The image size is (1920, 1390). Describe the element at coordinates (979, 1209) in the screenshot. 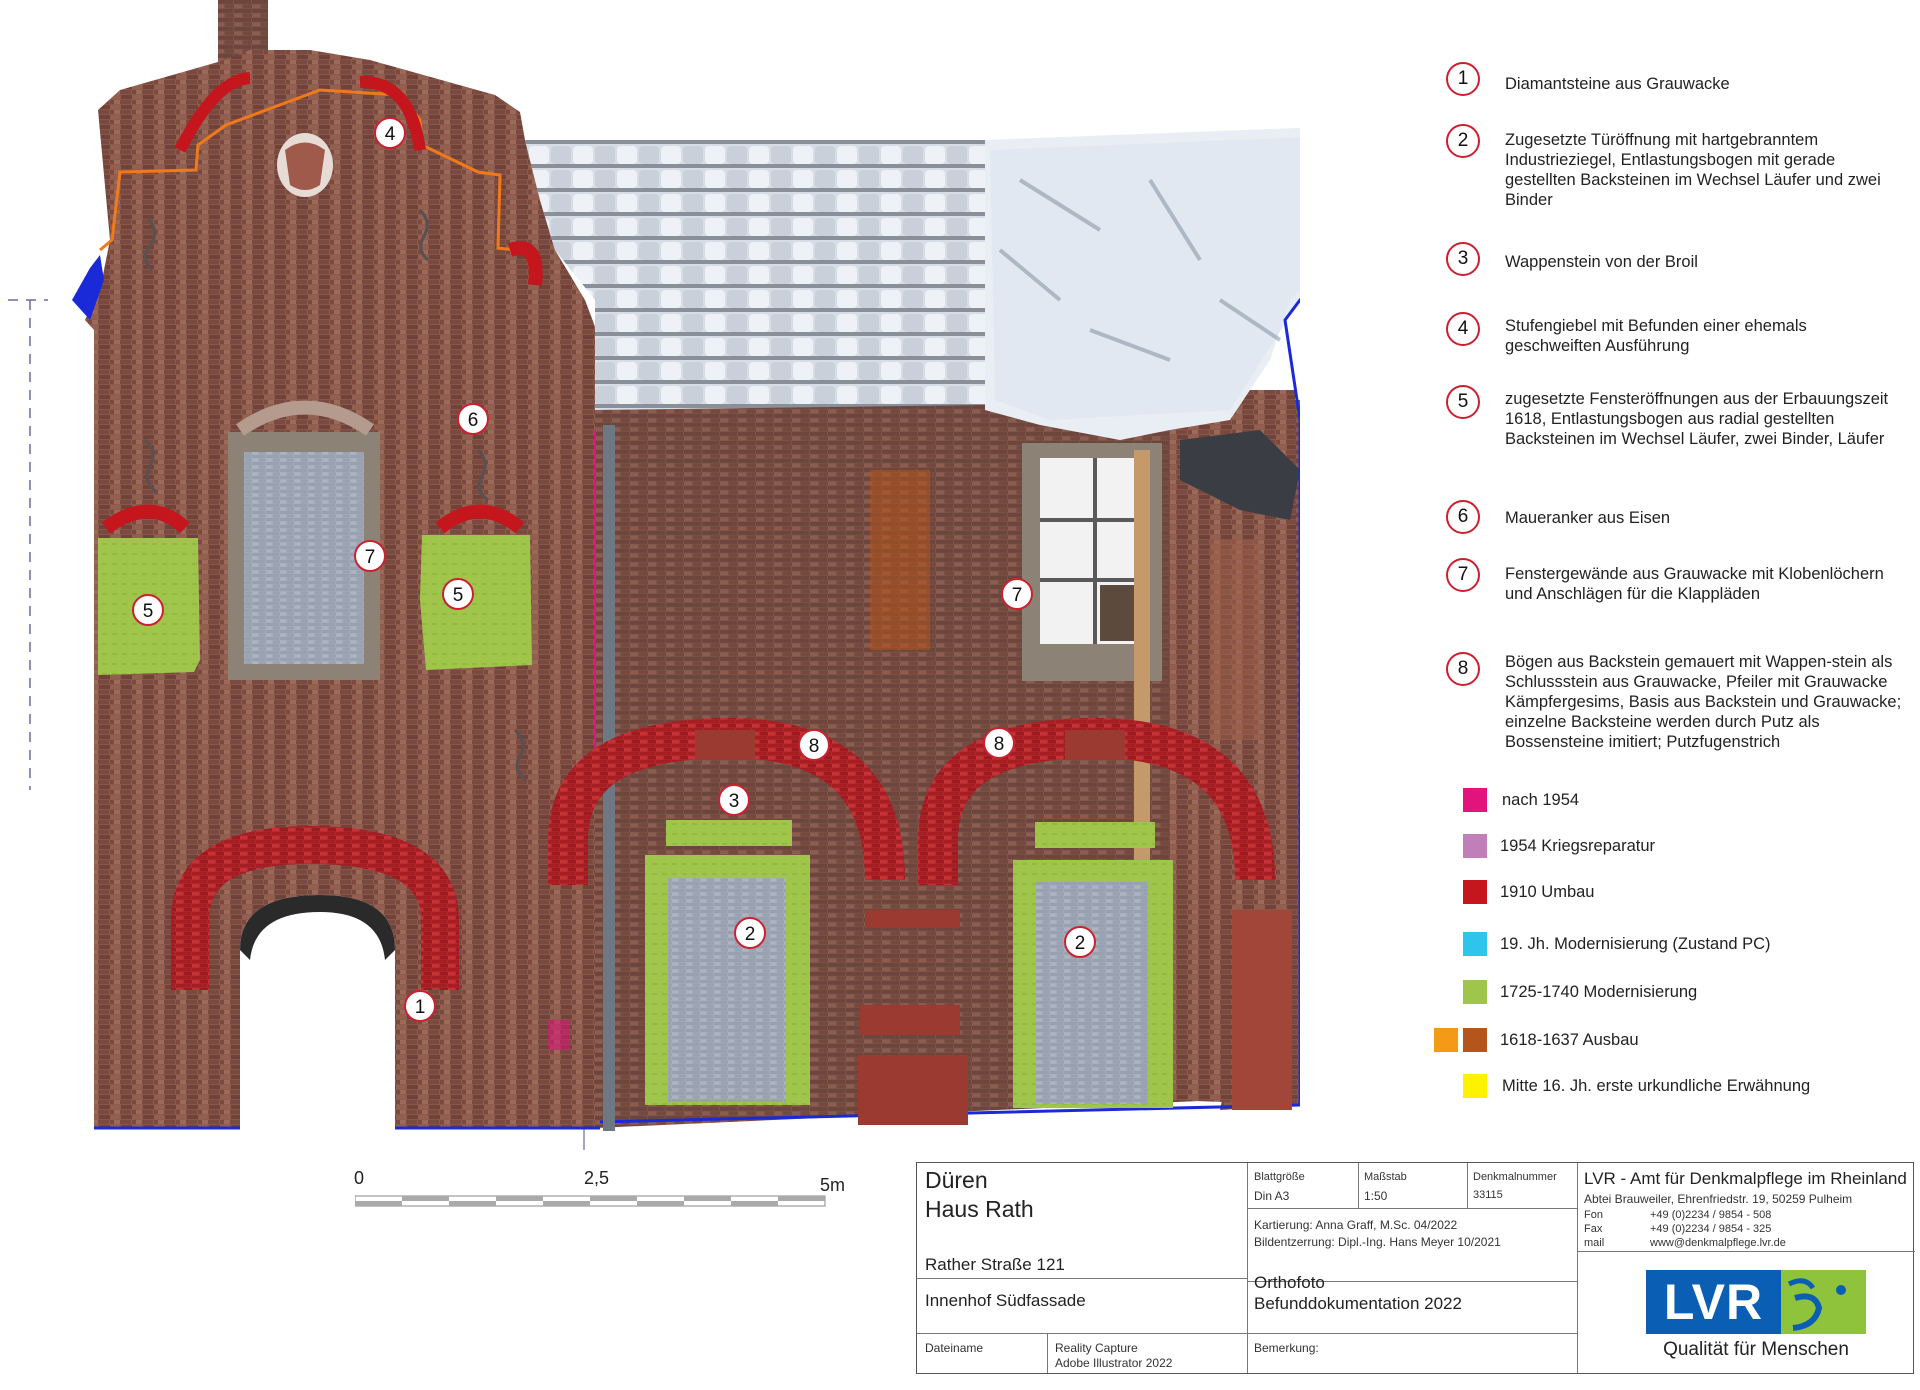

I see `title-building: Haus Rath` at that location.